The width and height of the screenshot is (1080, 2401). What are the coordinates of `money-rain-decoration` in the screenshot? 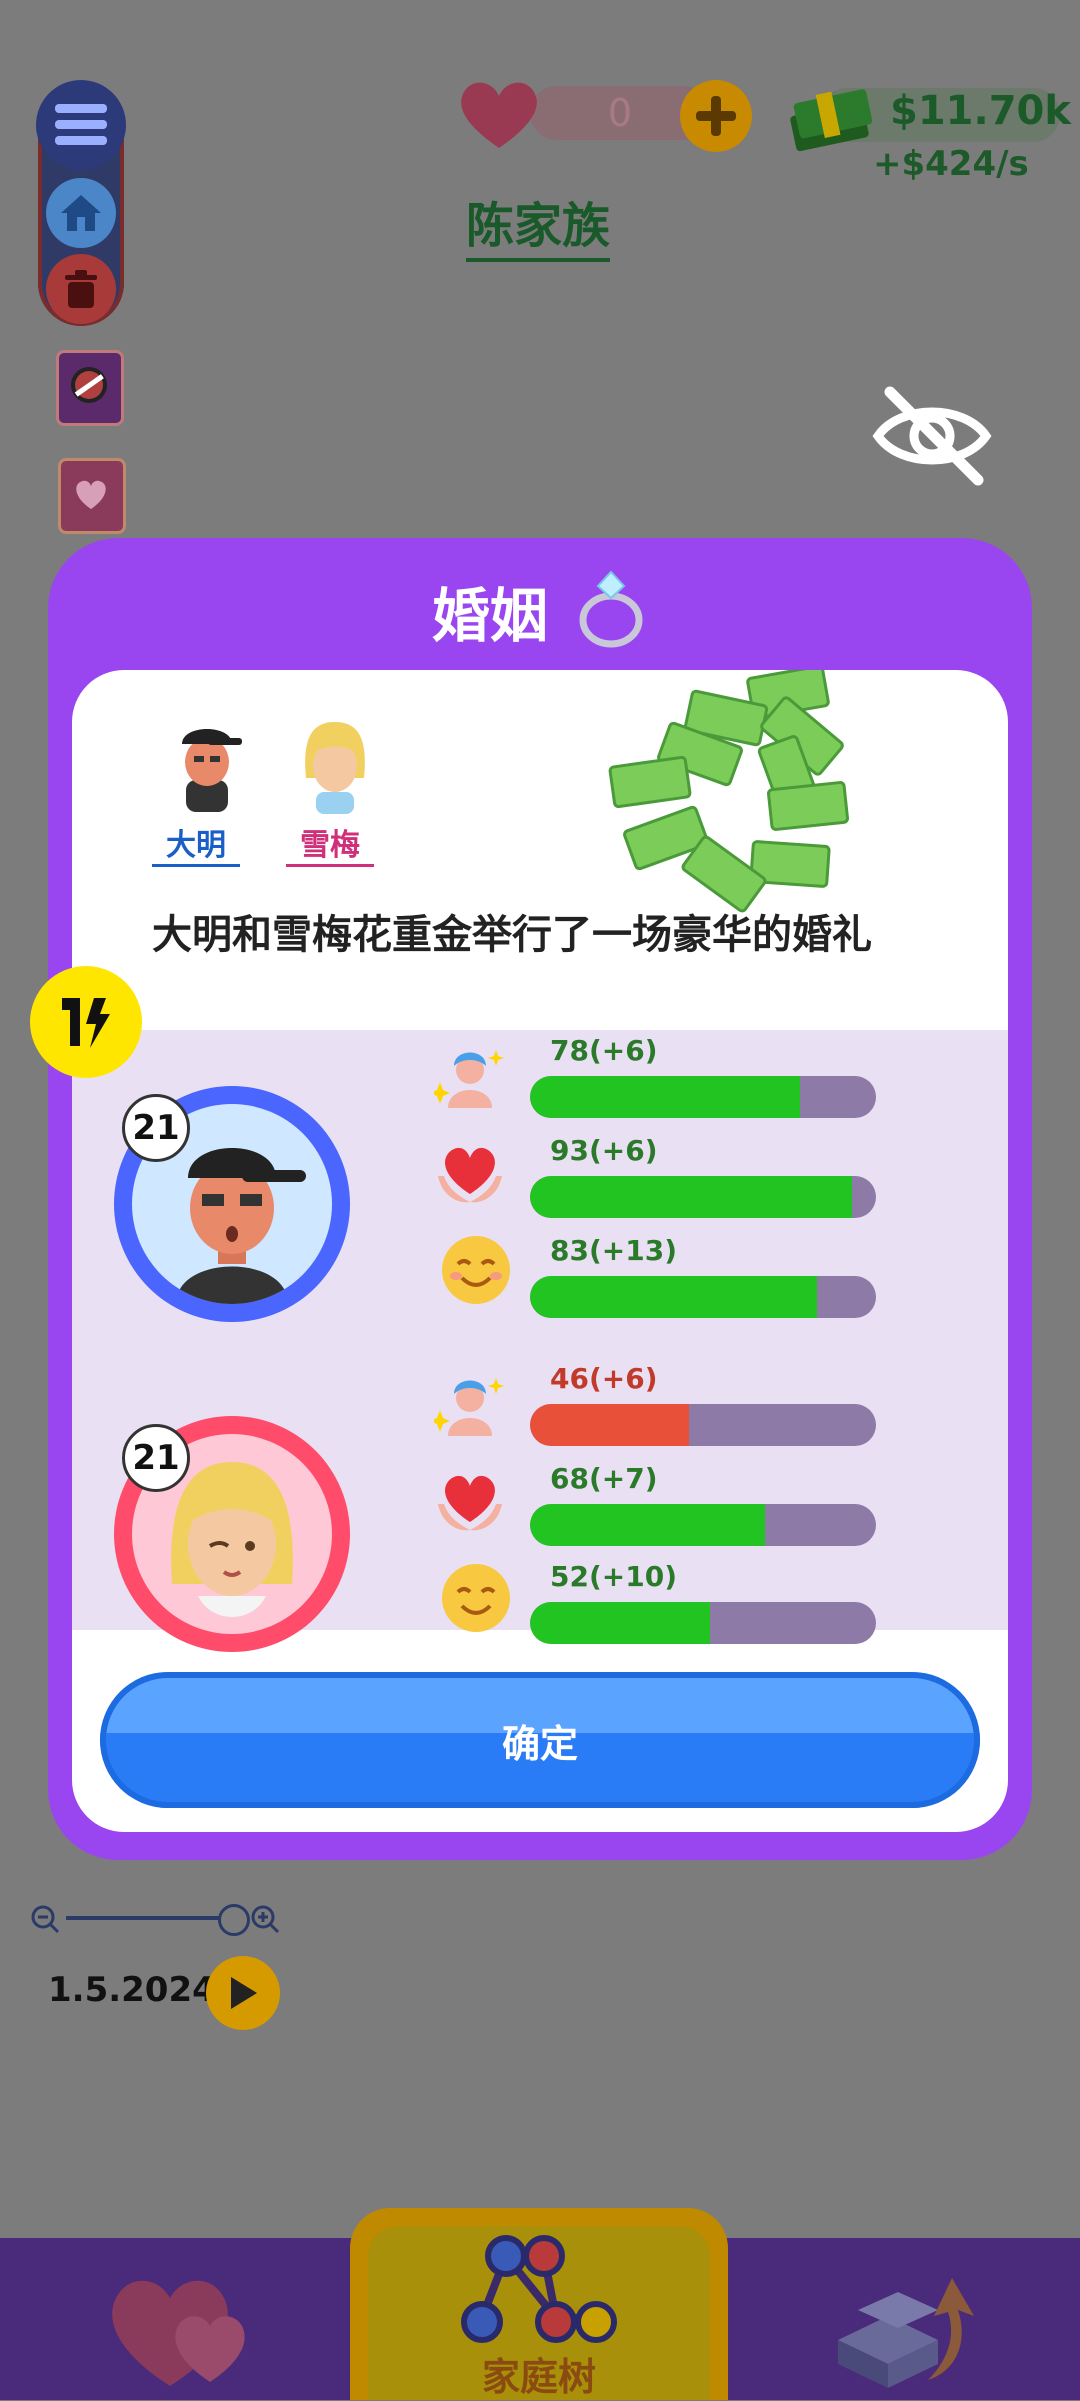 It's located at (728, 791).